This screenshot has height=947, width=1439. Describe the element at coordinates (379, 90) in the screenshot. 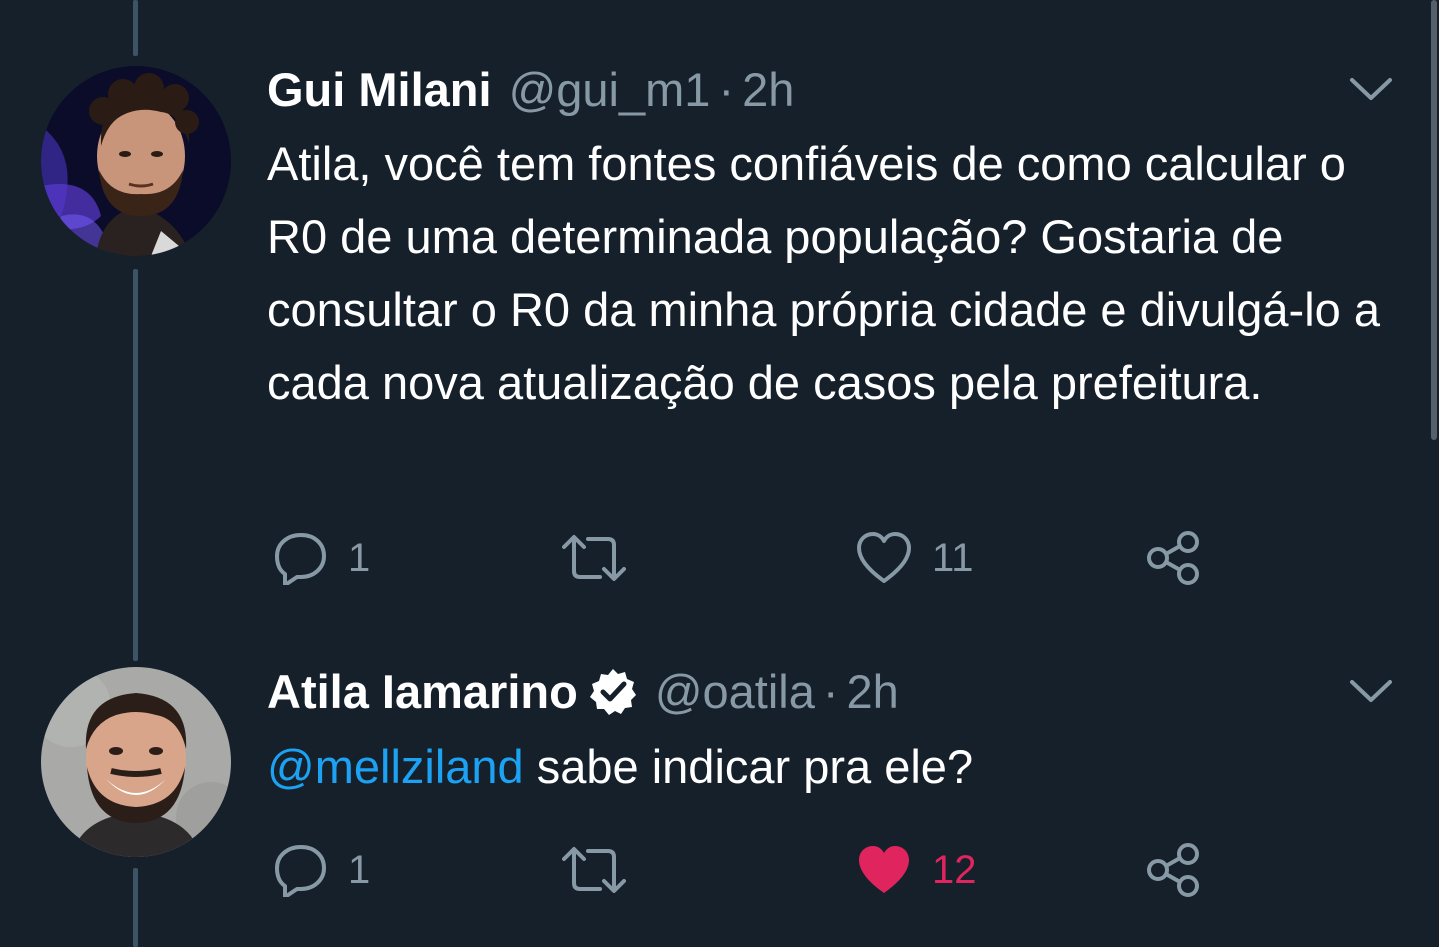

I see `display-name: Gui Milani` at that location.